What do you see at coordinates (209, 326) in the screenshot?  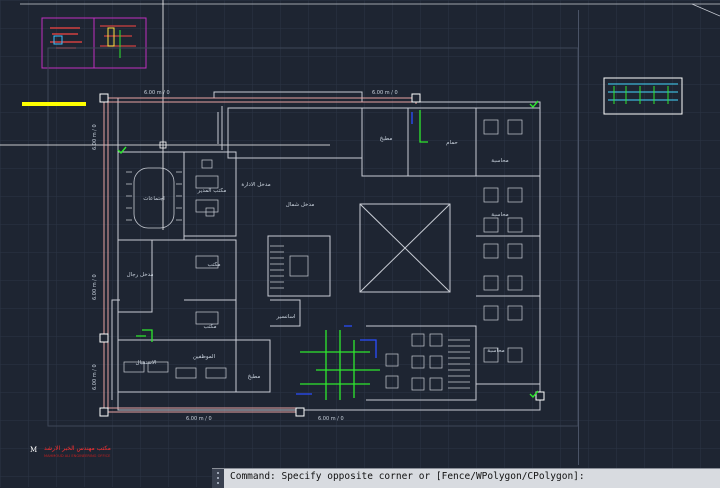 I see `label-office-2: مكتب` at bounding box center [209, 326].